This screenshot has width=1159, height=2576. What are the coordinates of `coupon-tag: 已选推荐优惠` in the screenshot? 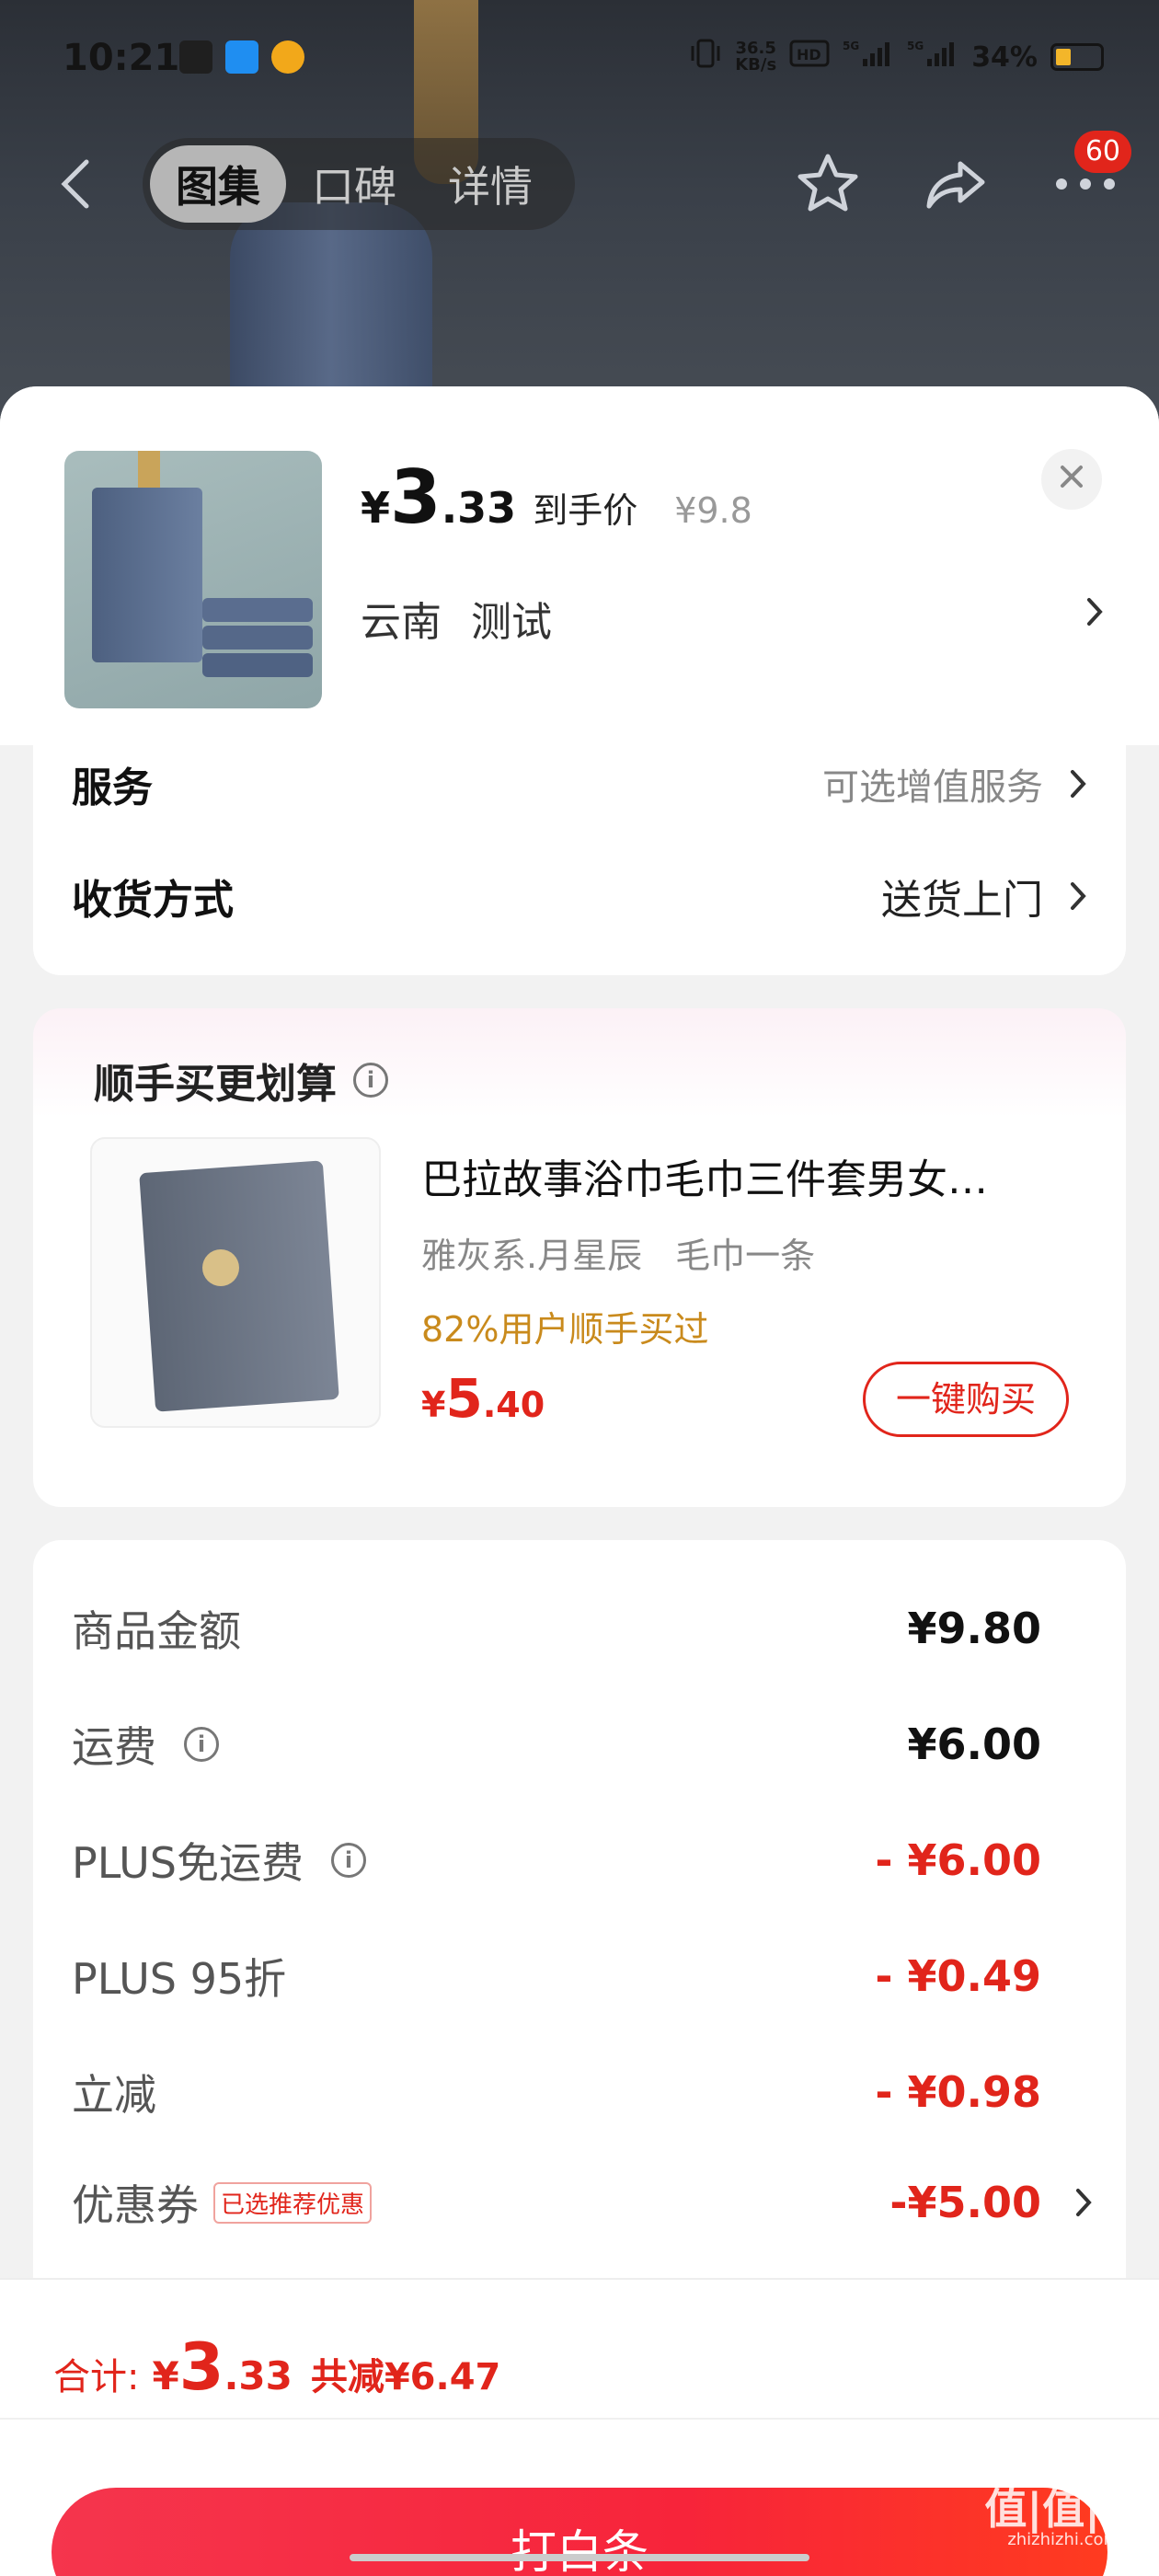 It's located at (293, 2202).